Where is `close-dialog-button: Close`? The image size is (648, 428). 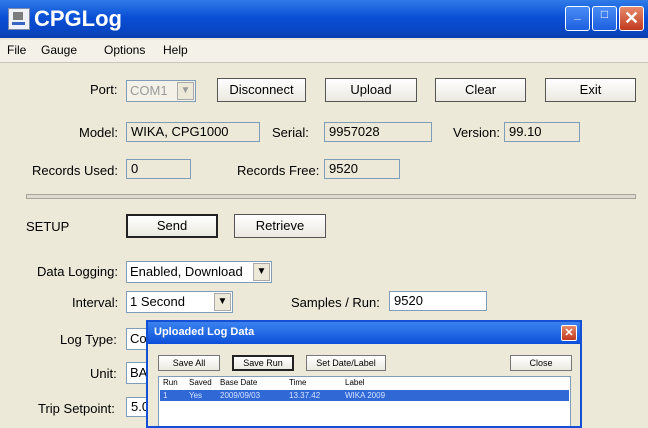 close-dialog-button: Close is located at coordinates (541, 363).